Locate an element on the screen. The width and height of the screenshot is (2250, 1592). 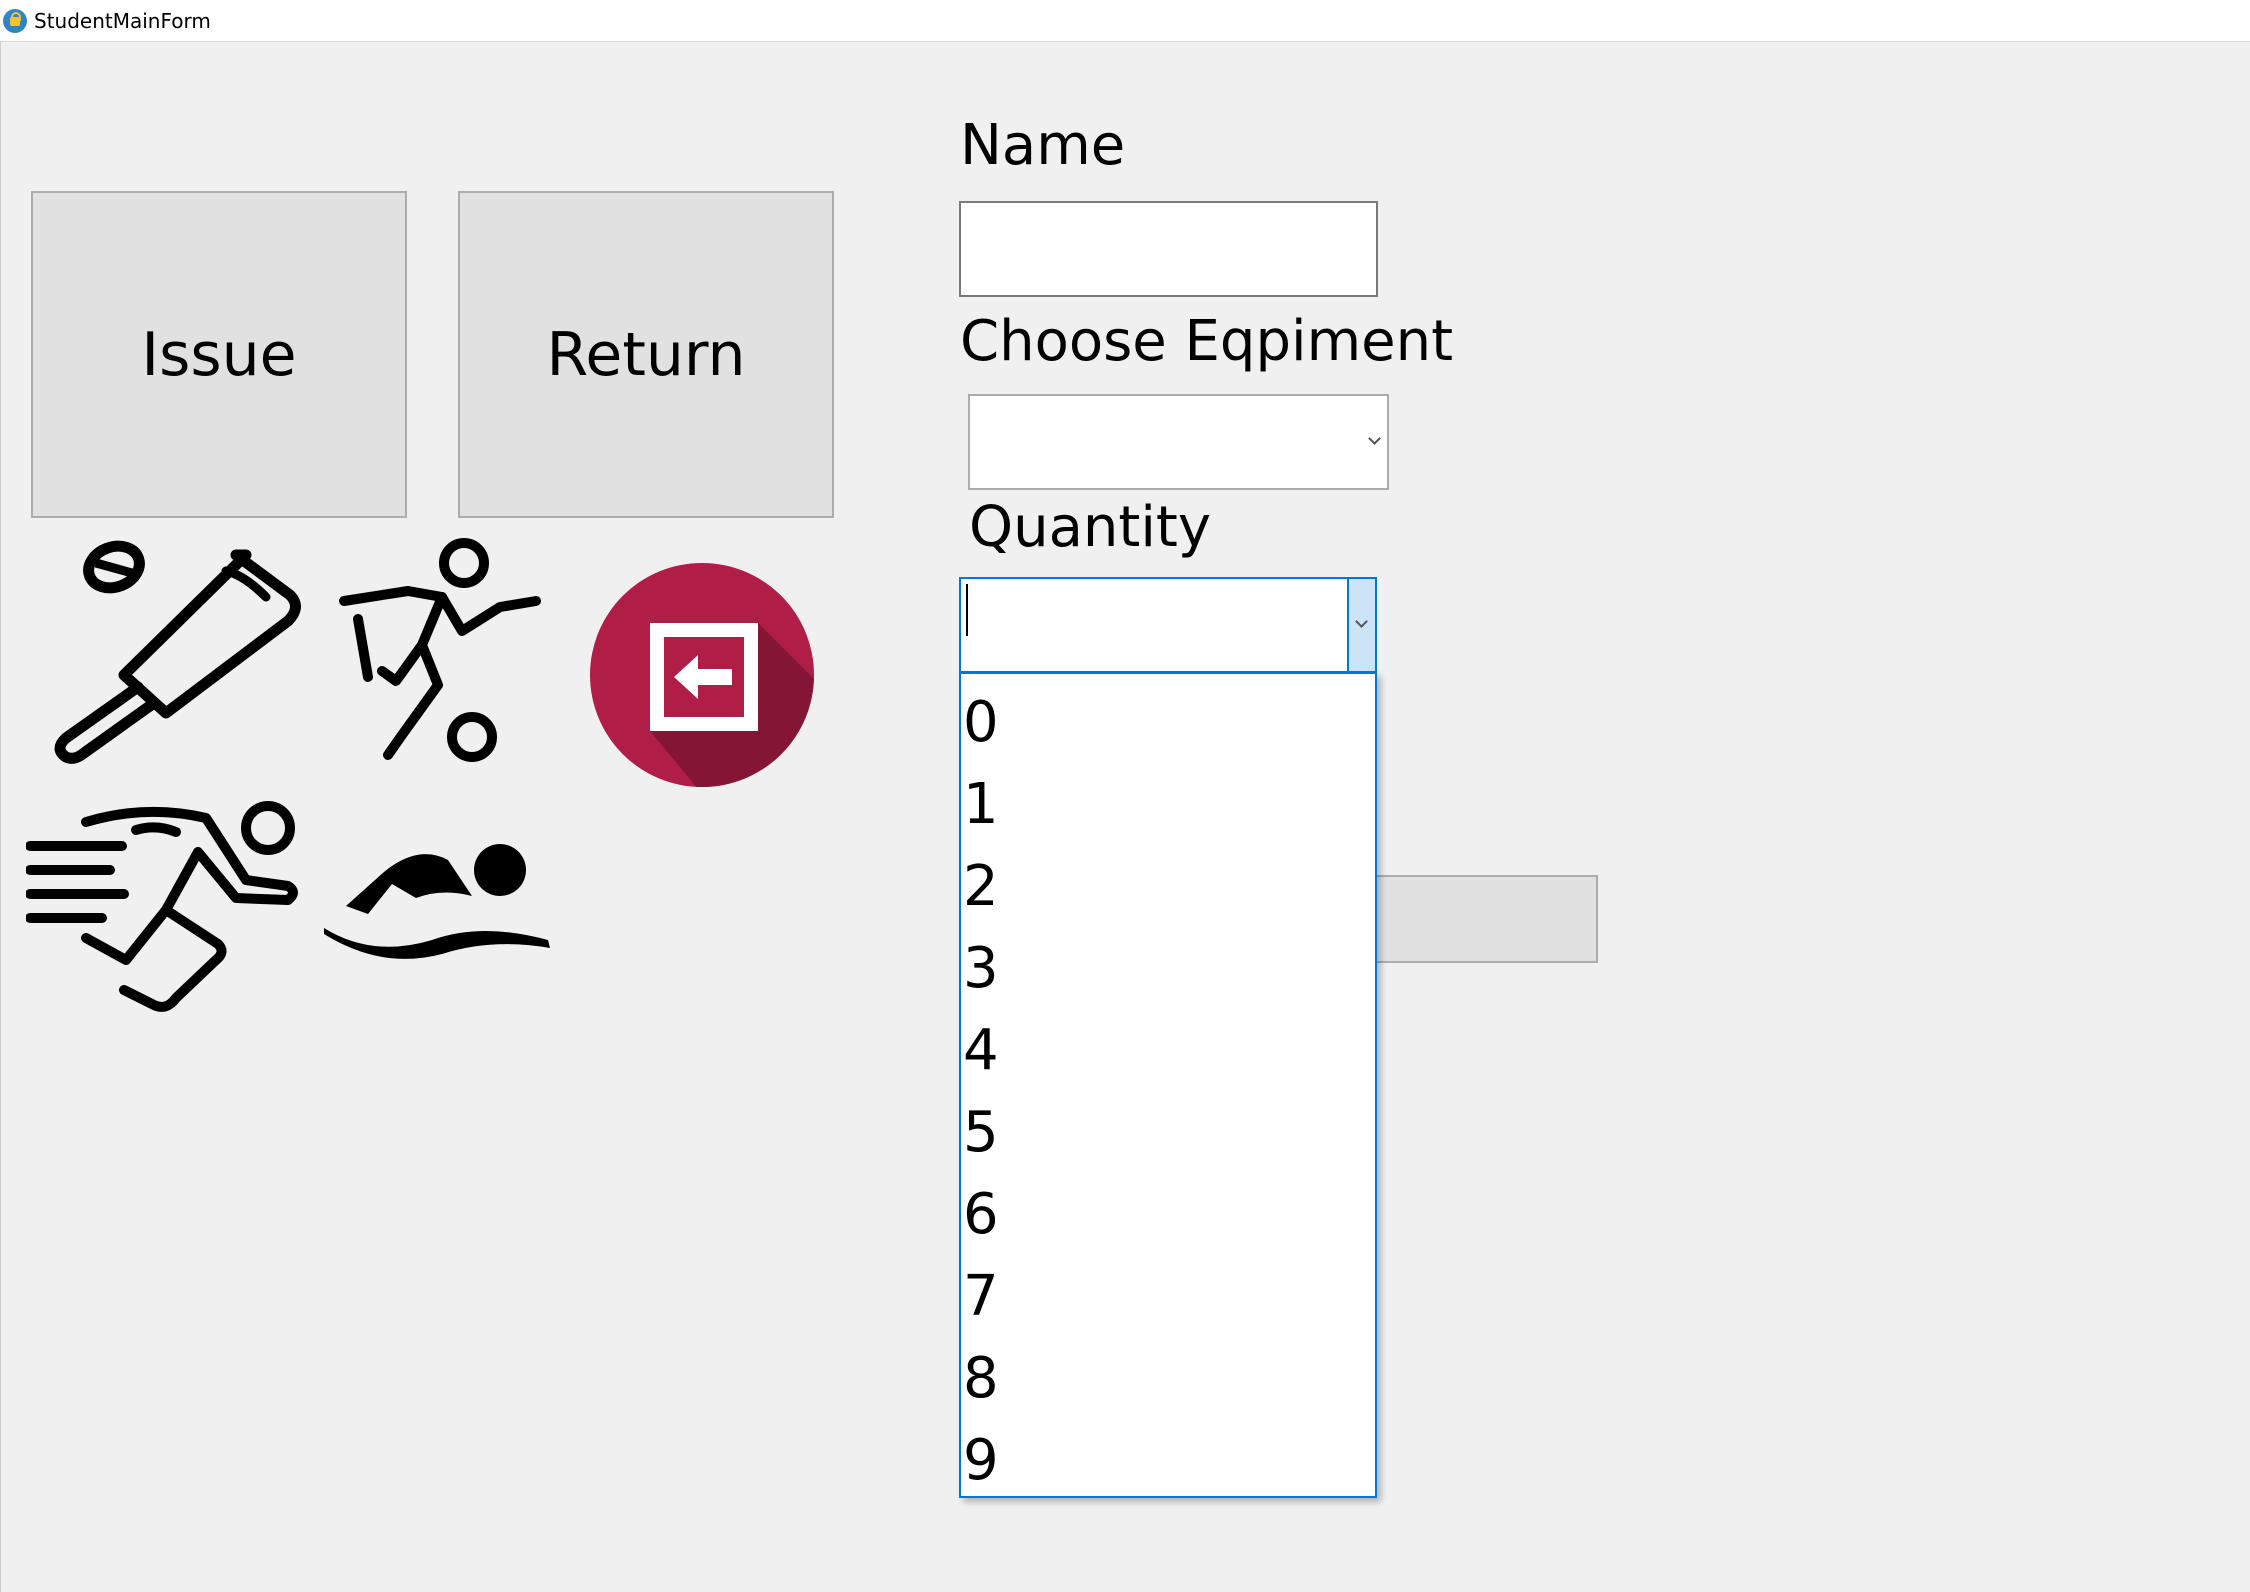
quantity-option: 4 is located at coordinates (1168, 1051).